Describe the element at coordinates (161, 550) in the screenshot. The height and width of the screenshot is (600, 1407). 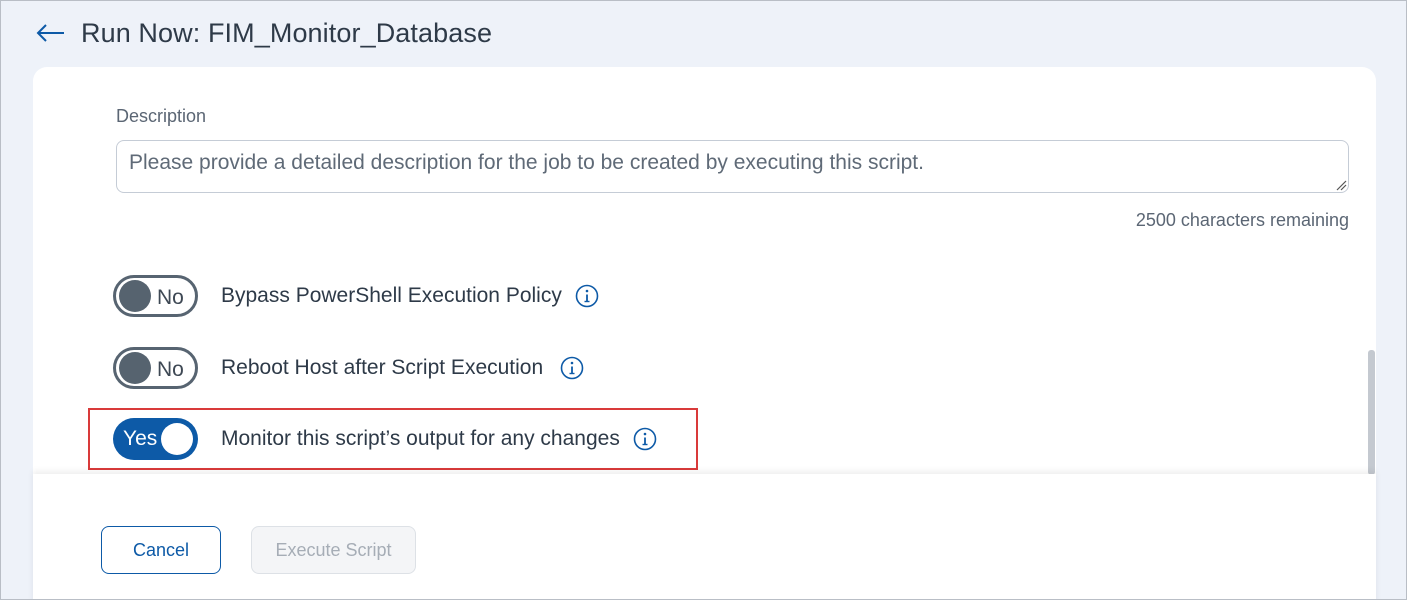
I see `cancel-button: Cancel` at that location.